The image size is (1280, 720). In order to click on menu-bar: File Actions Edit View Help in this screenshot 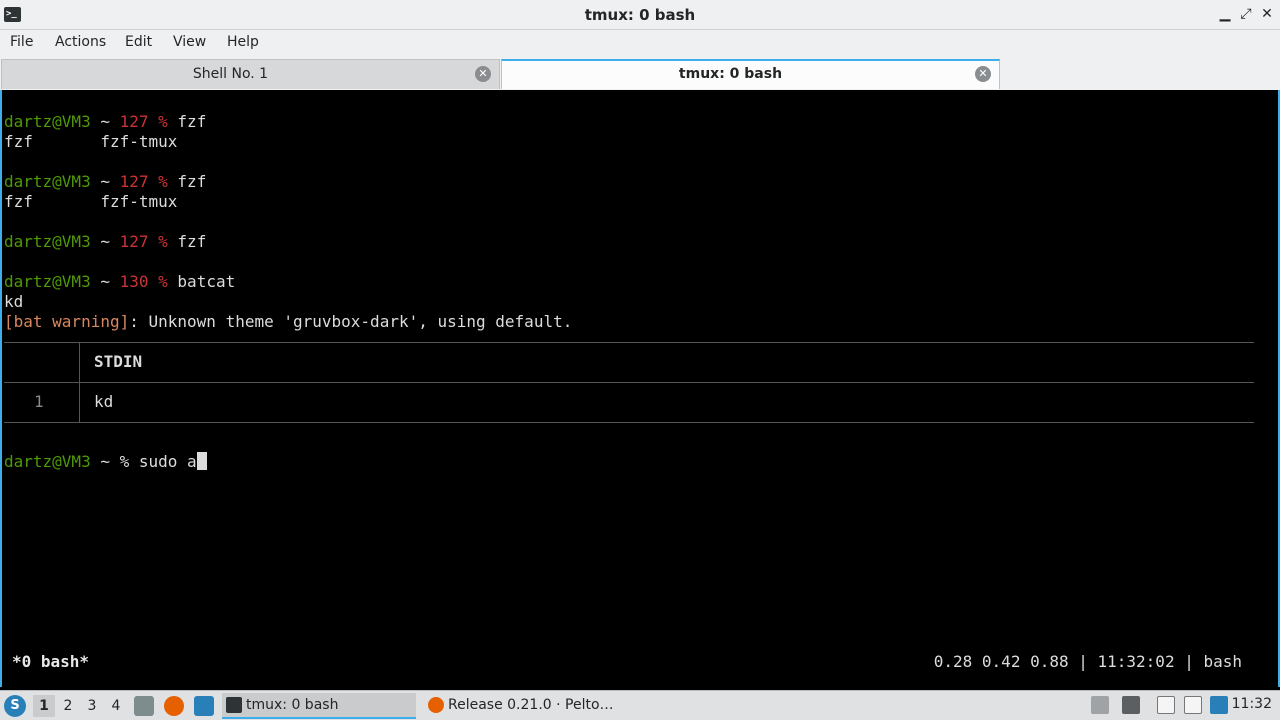, I will do `click(640, 44)`.